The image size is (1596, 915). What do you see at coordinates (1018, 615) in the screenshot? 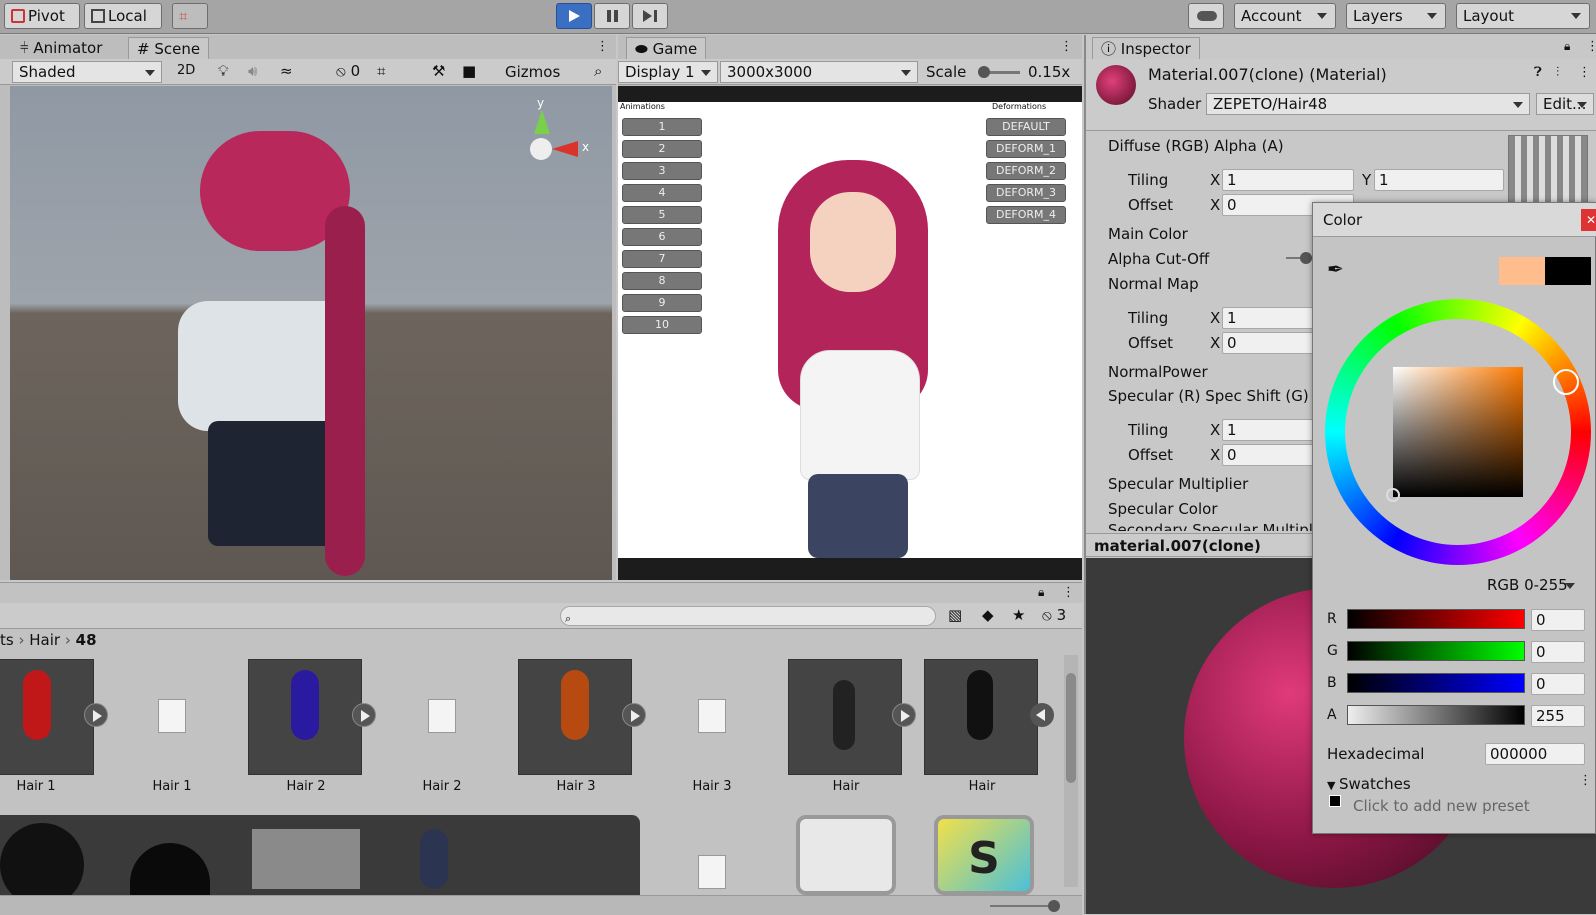
I see `favorite-star-icon: ★` at bounding box center [1018, 615].